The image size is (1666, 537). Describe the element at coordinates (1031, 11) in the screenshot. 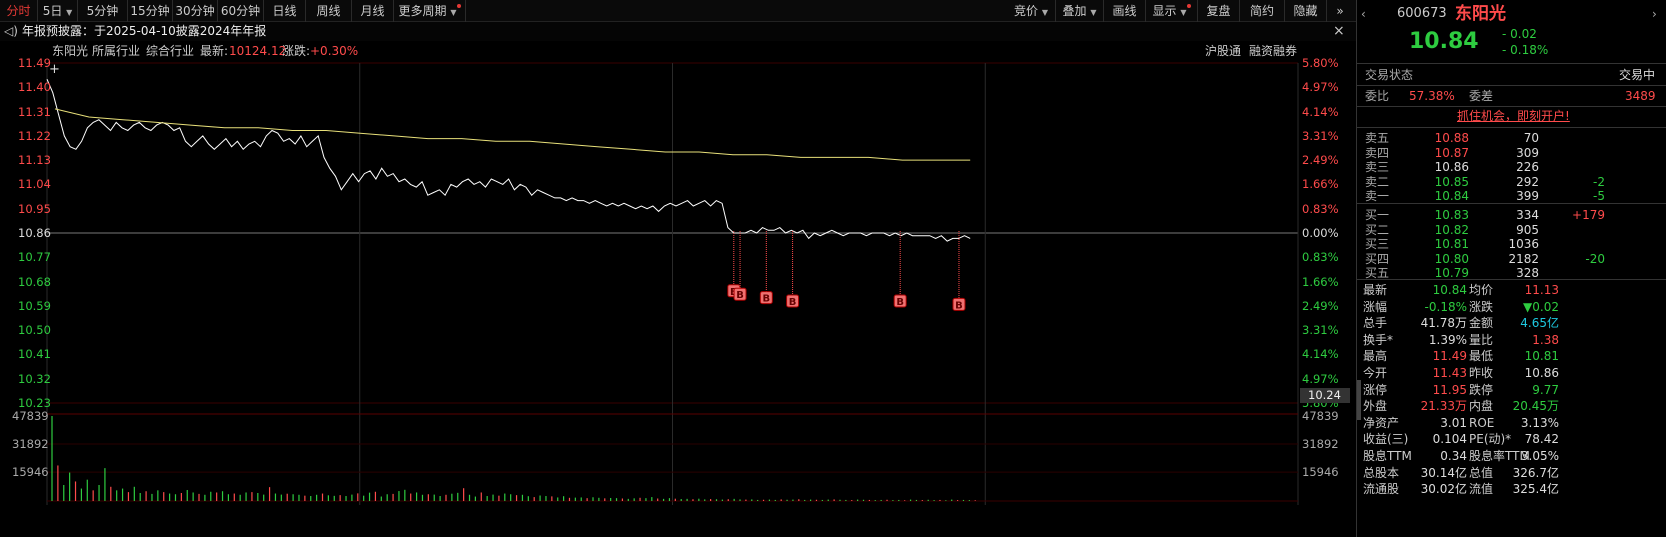

I see `auction-button: 竞价 ▼` at that location.